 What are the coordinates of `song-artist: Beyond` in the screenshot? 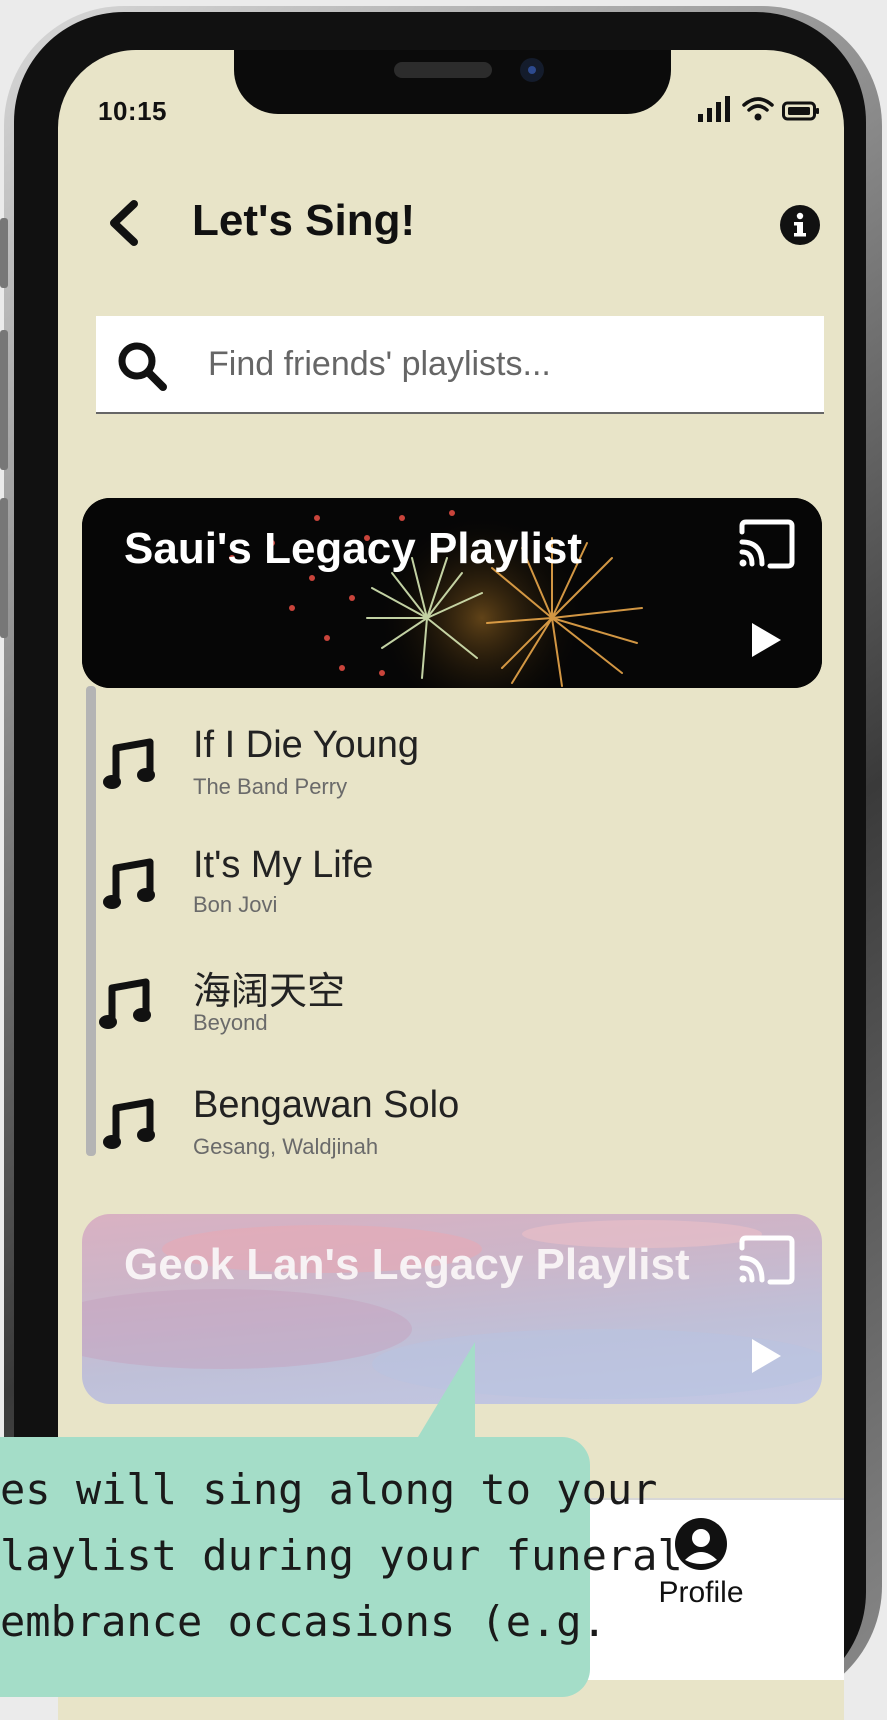 It's located at (230, 1022).